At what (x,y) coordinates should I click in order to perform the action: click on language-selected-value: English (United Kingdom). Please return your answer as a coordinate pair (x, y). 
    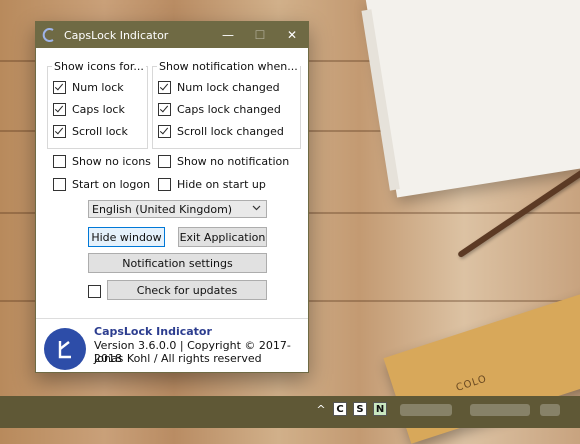
    Looking at the image, I should click on (162, 209).